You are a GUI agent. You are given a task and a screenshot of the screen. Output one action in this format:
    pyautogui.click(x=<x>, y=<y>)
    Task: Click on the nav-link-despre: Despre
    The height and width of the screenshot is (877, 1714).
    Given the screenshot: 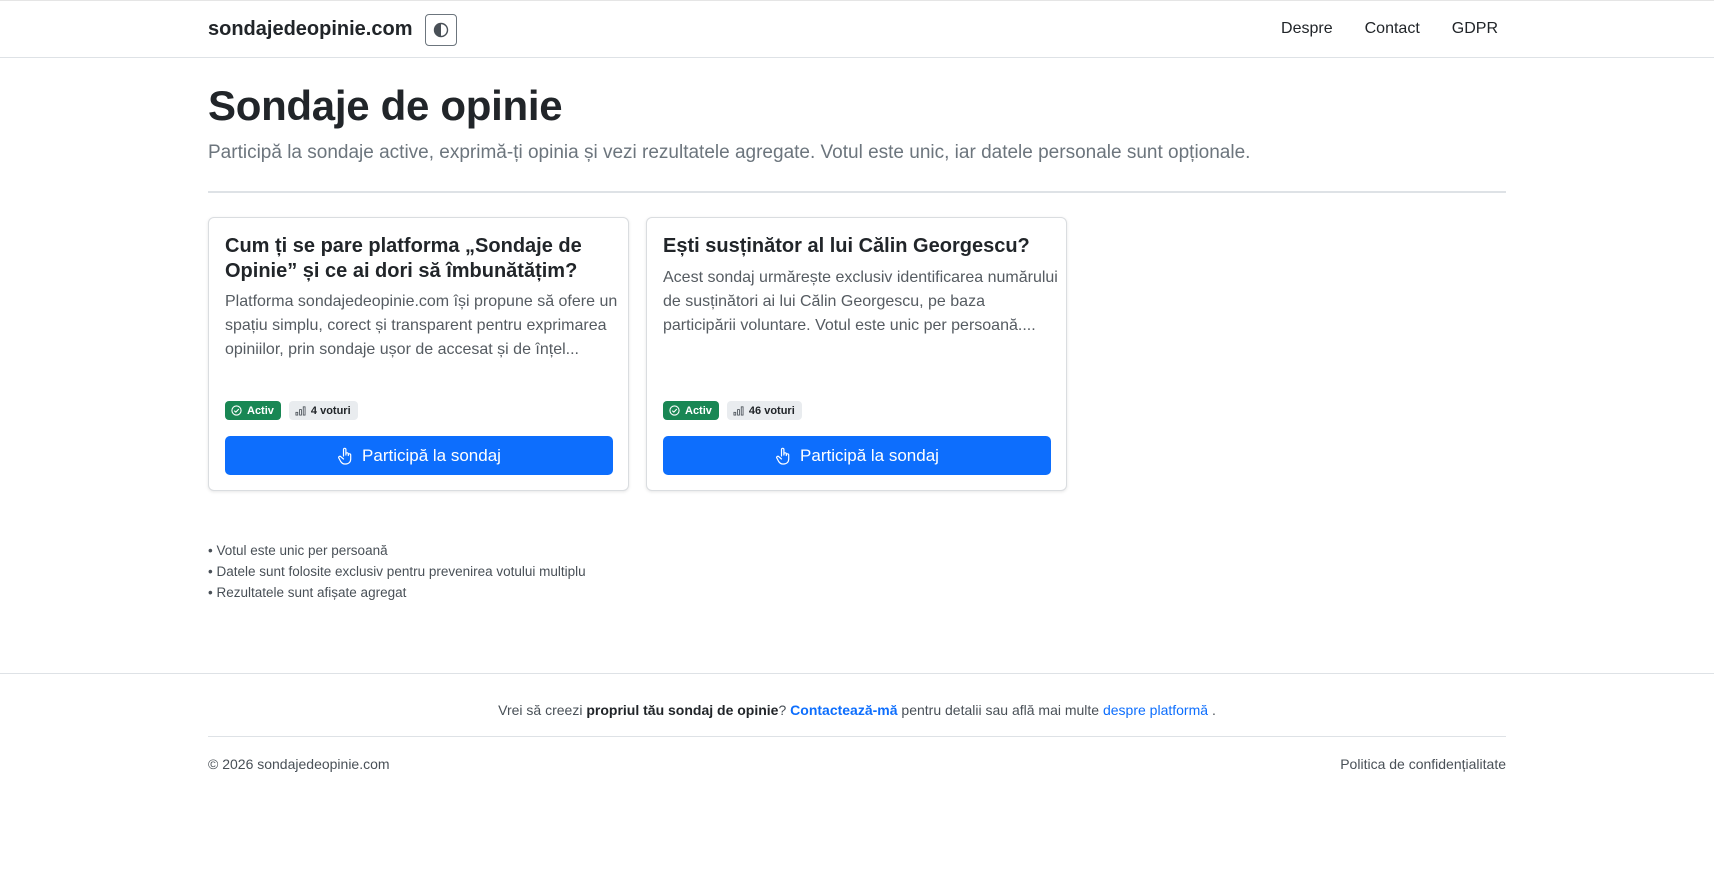 What is the action you would take?
    pyautogui.click(x=1307, y=29)
    